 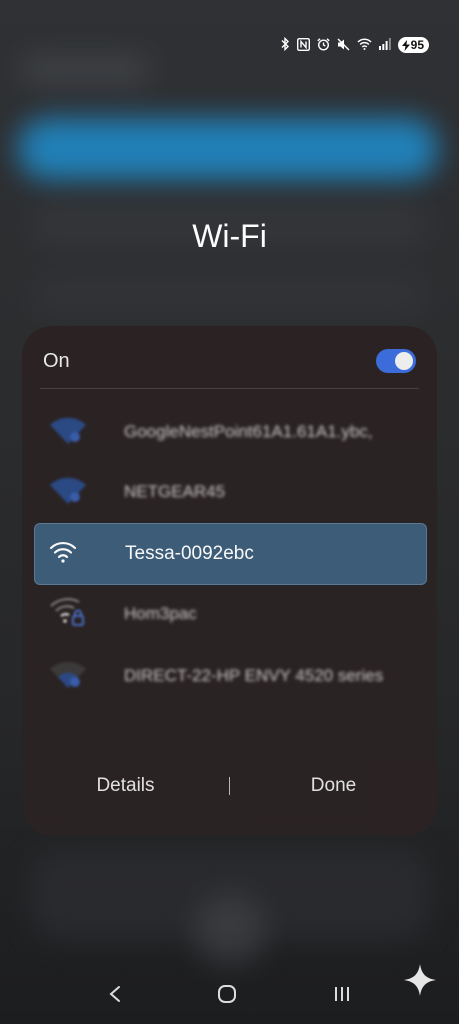 I want to click on nfc-icon, so click(x=303, y=45).